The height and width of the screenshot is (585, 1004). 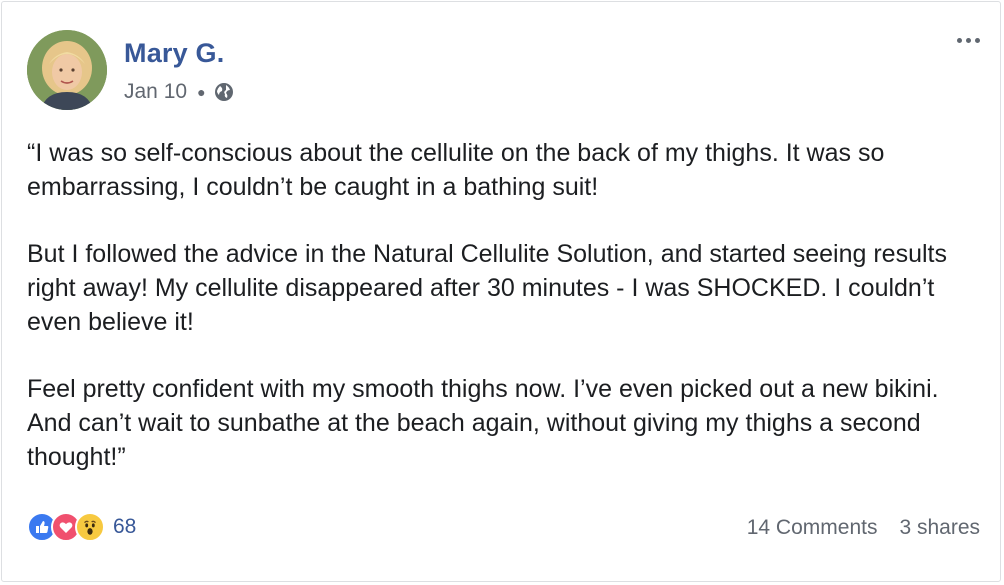 I want to click on reactions-summary: 68, so click(x=81, y=527).